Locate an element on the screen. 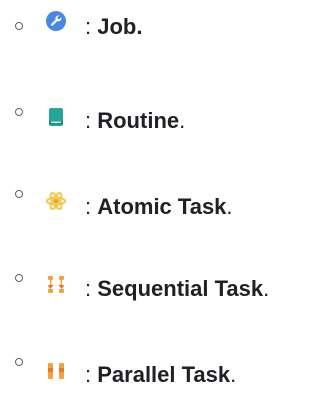 The image size is (331, 414). parallel-icon is located at coordinates (56, 371).